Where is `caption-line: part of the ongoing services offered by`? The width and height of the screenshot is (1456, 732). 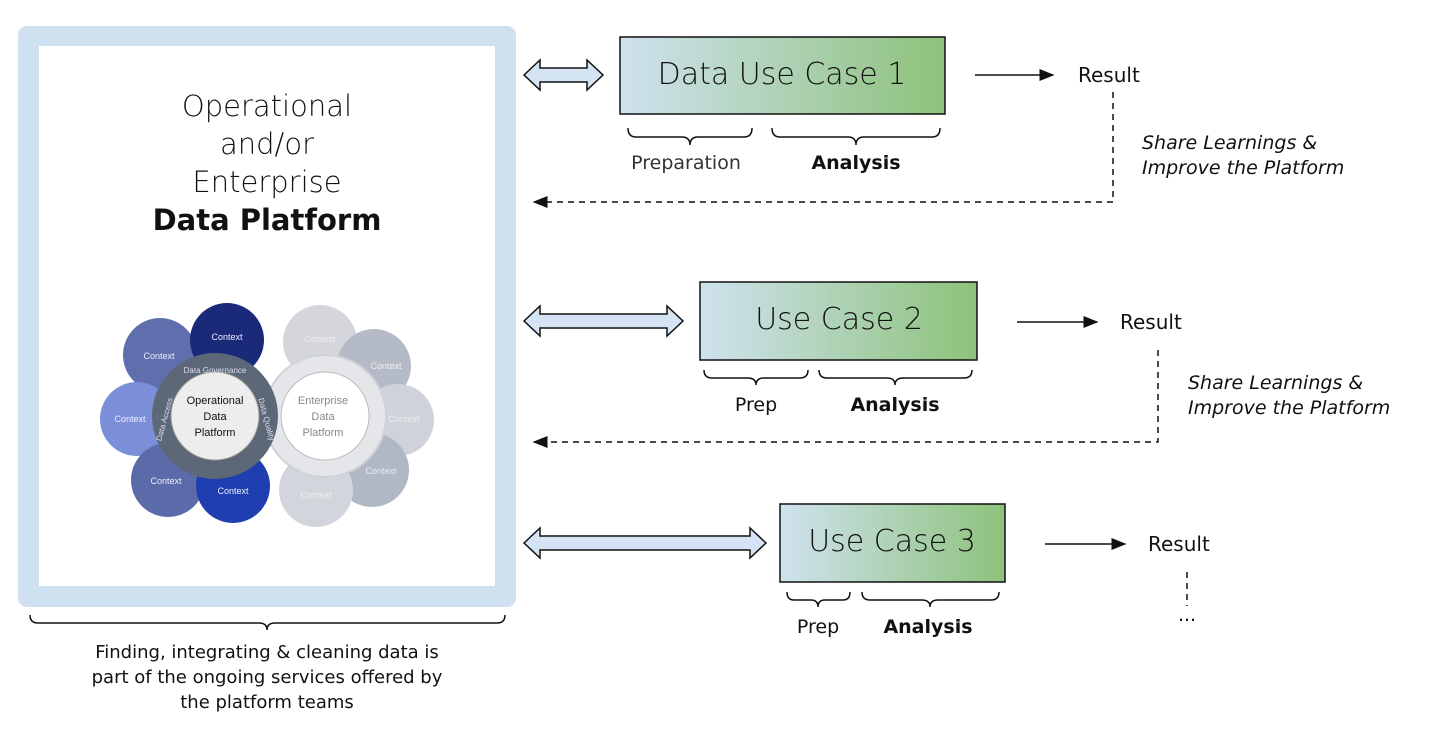 caption-line: part of the ongoing services offered by is located at coordinates (267, 677).